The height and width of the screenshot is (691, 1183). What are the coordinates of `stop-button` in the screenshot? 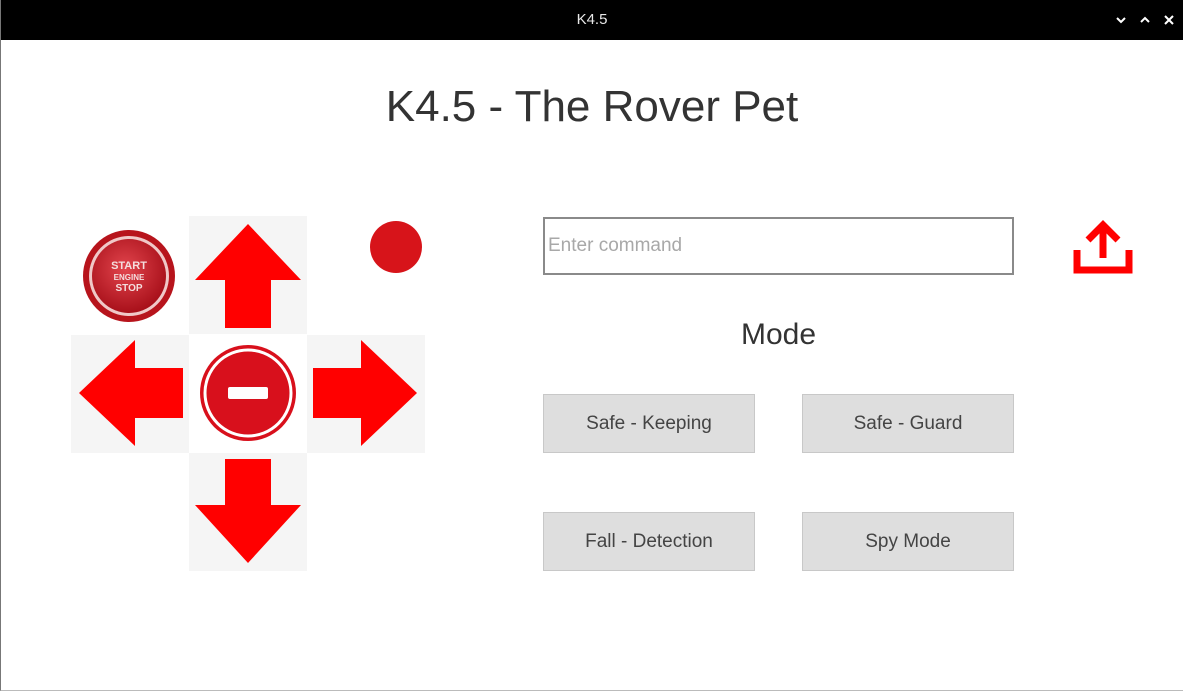 It's located at (248, 394).